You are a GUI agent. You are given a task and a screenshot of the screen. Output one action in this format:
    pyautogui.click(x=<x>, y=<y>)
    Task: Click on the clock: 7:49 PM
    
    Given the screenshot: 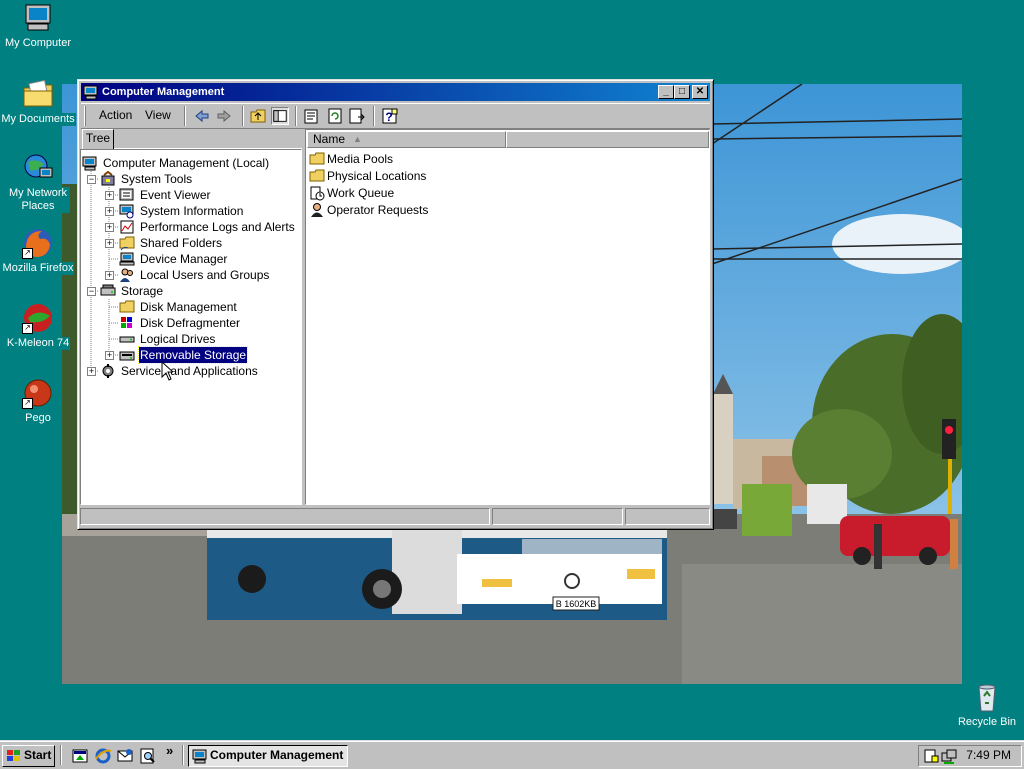 What is the action you would take?
    pyautogui.click(x=988, y=755)
    